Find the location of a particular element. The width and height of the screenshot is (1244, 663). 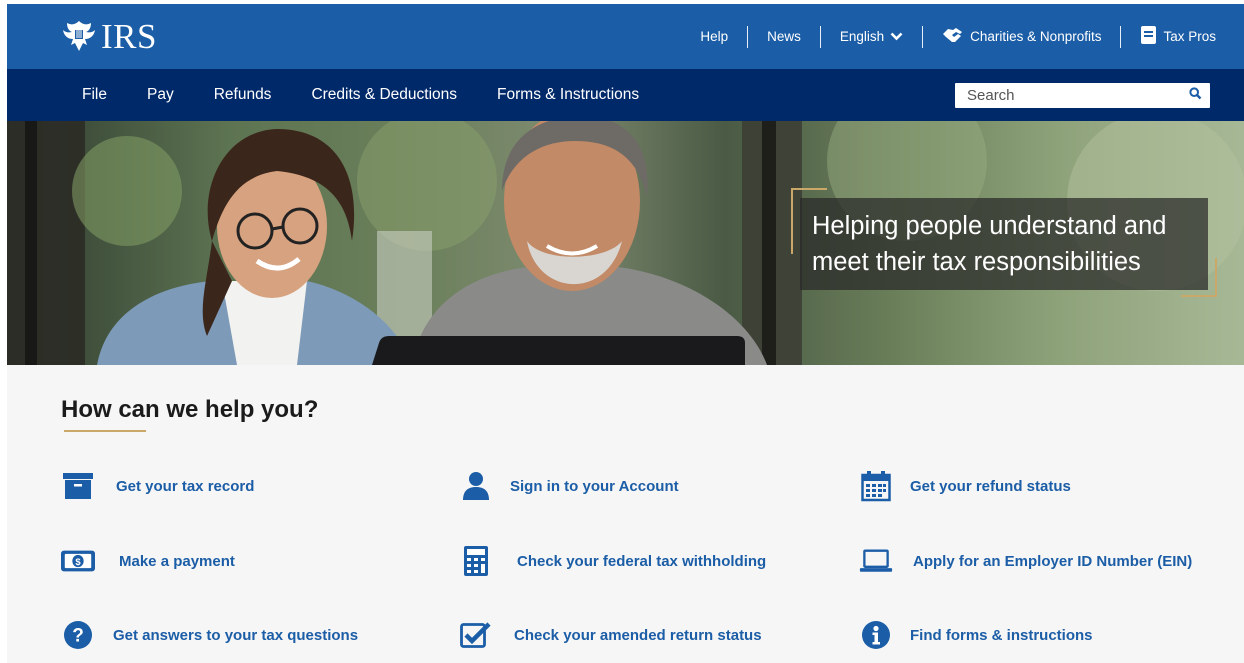

logo-text: IRS is located at coordinates (129, 36).